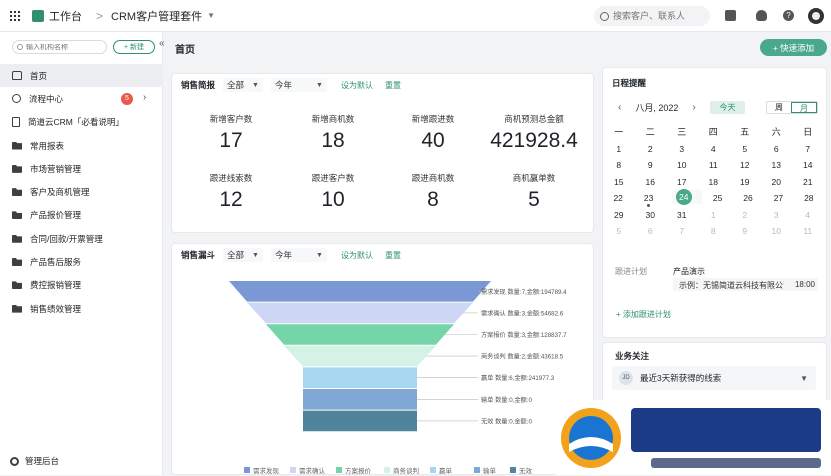 The height and width of the screenshot is (476, 831). I want to click on next-month-icon: ›, so click(693, 107).